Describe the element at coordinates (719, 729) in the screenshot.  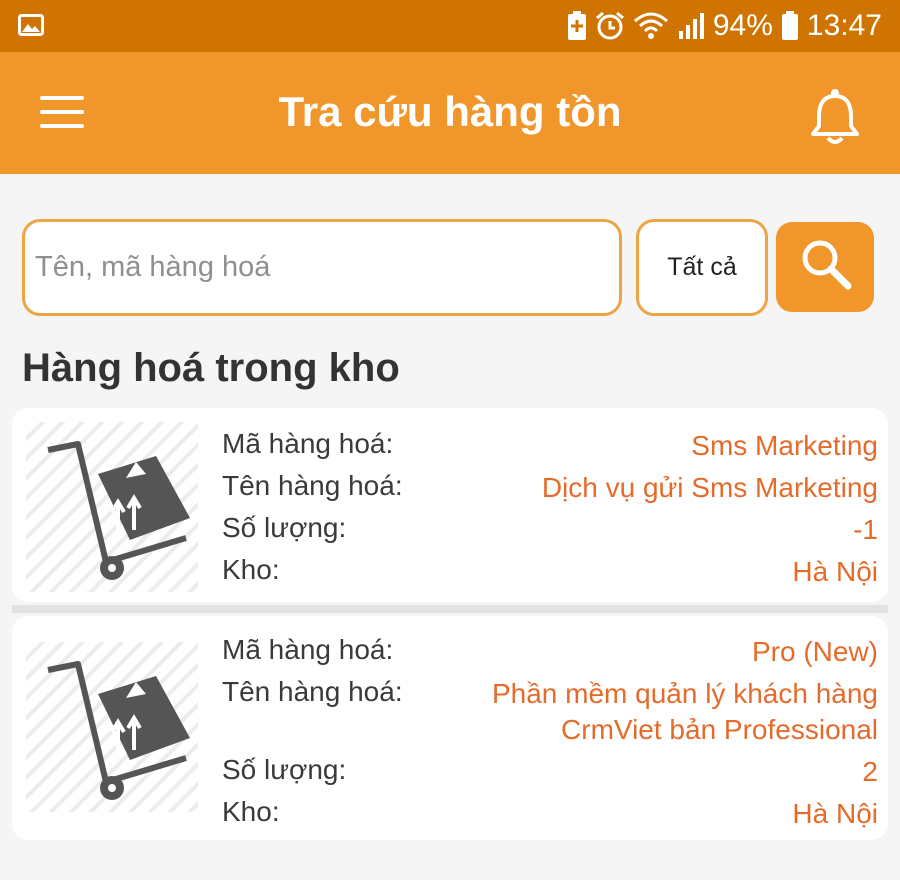
I see `item-name-line-2: CrmViet bản Professional` at that location.